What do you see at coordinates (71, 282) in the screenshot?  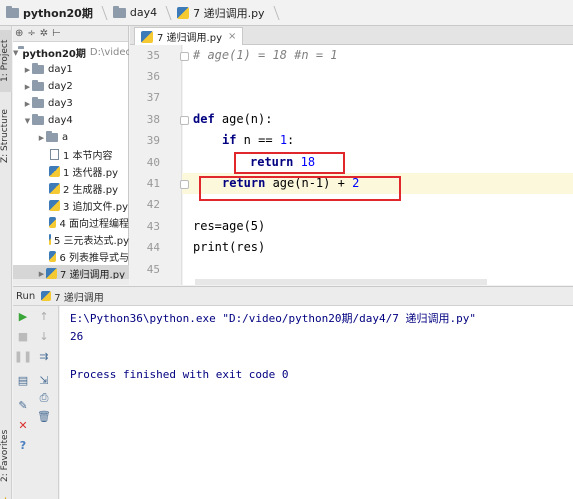 I see `horizontal-scrollbar` at bounding box center [71, 282].